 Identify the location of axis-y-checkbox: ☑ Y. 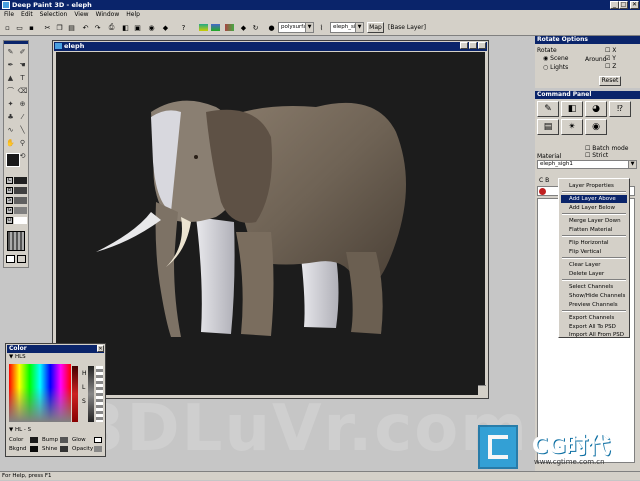
(610, 58).